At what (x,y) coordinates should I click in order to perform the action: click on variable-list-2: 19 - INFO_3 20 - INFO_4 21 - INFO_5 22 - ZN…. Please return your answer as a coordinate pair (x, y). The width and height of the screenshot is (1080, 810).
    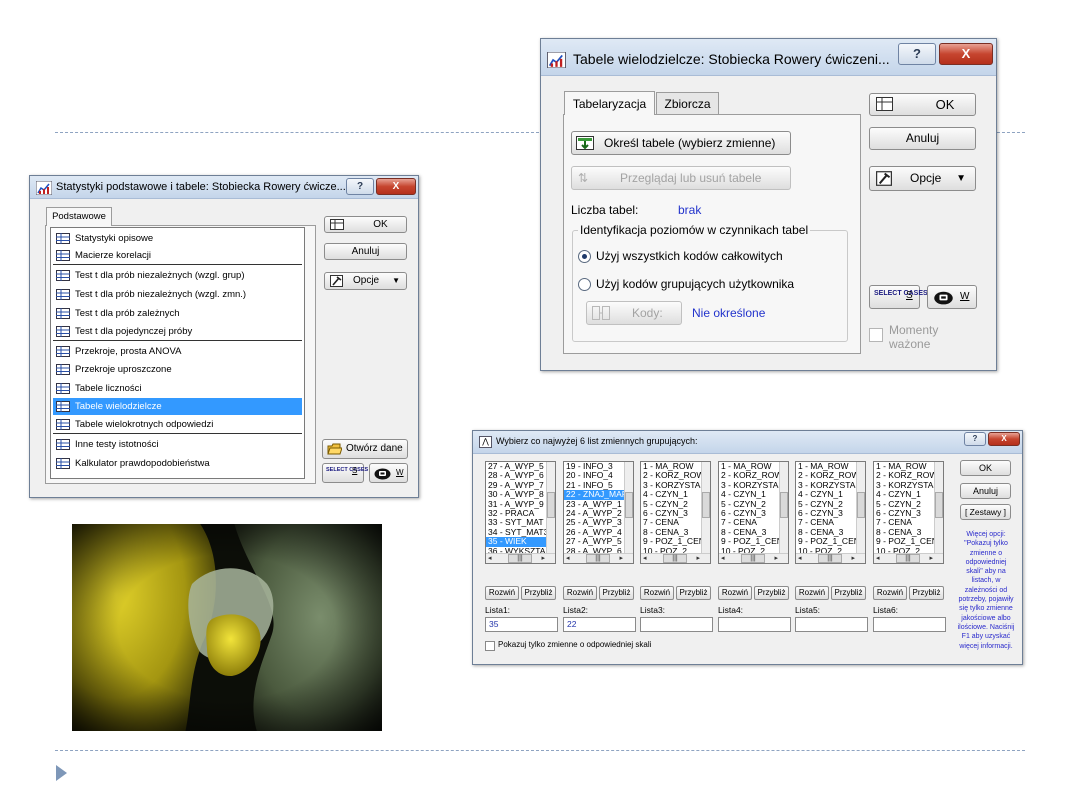
    Looking at the image, I should click on (598, 512).